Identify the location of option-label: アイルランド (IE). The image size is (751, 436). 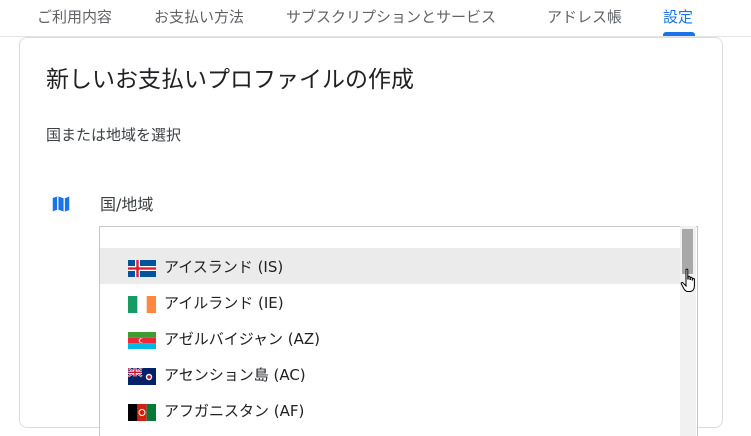
(224, 303).